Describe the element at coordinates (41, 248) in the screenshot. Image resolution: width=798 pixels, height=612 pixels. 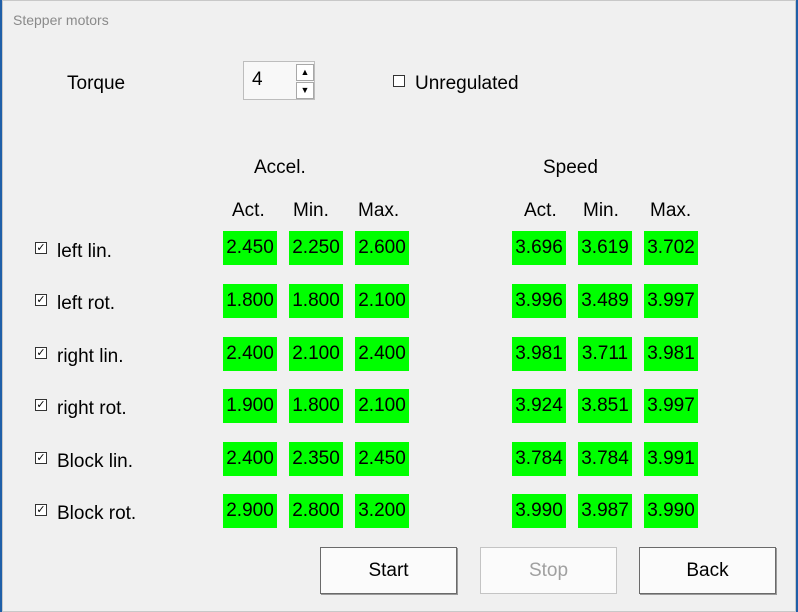
I see `left-lin-checkbox: ✓` at that location.